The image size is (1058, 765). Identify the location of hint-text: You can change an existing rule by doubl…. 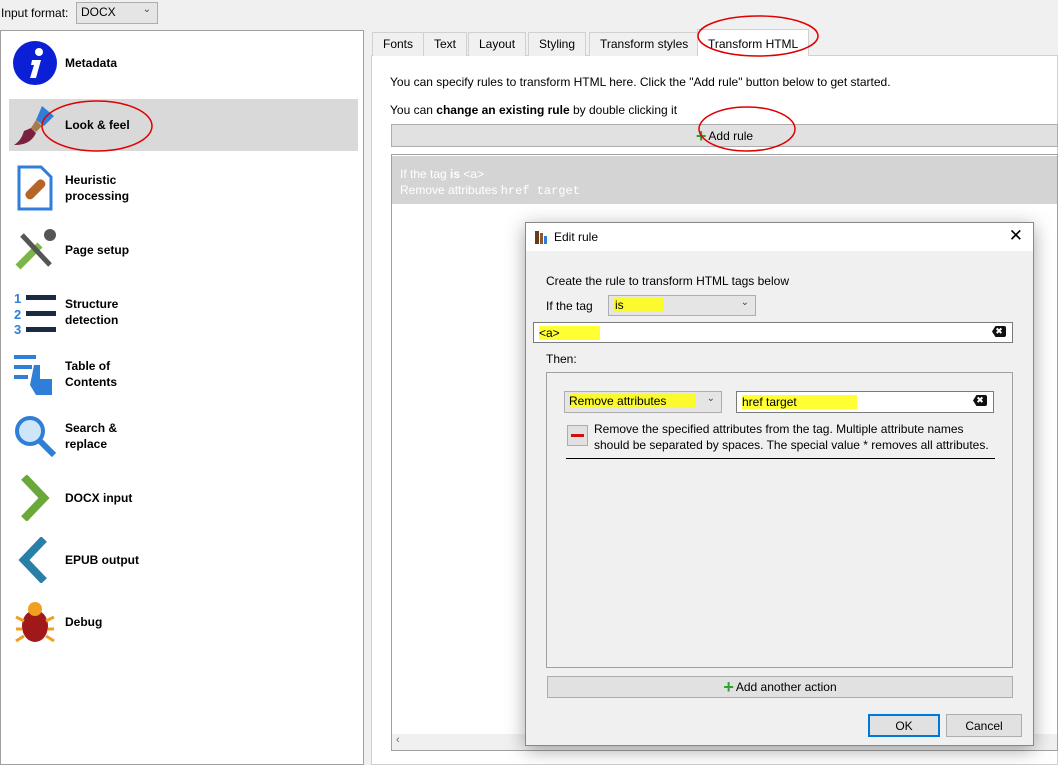
(533, 110).